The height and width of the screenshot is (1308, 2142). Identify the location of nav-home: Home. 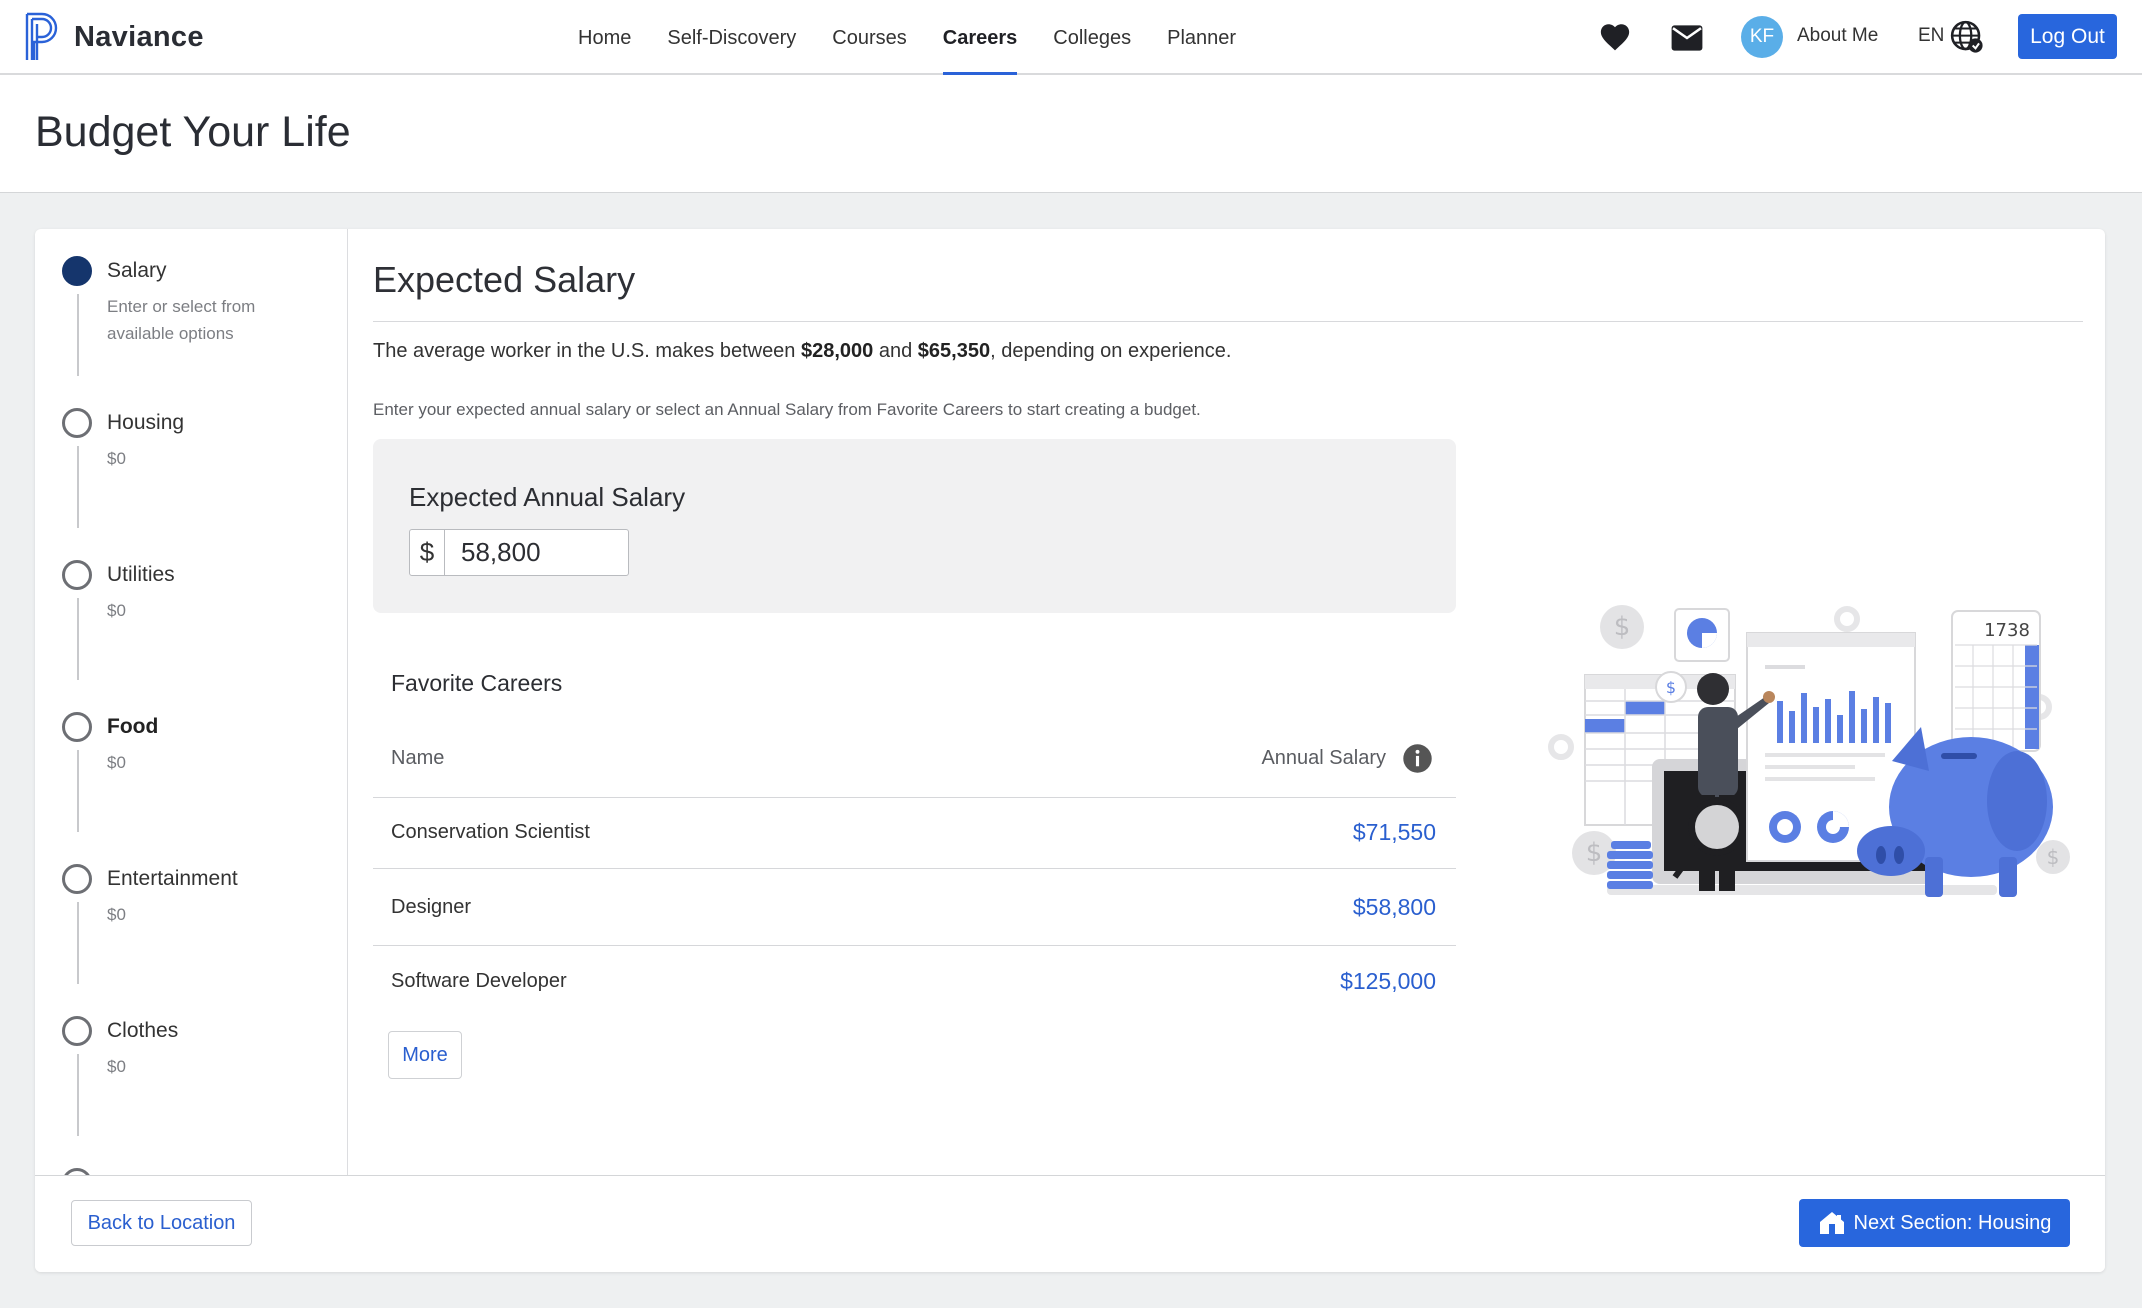
(604, 37).